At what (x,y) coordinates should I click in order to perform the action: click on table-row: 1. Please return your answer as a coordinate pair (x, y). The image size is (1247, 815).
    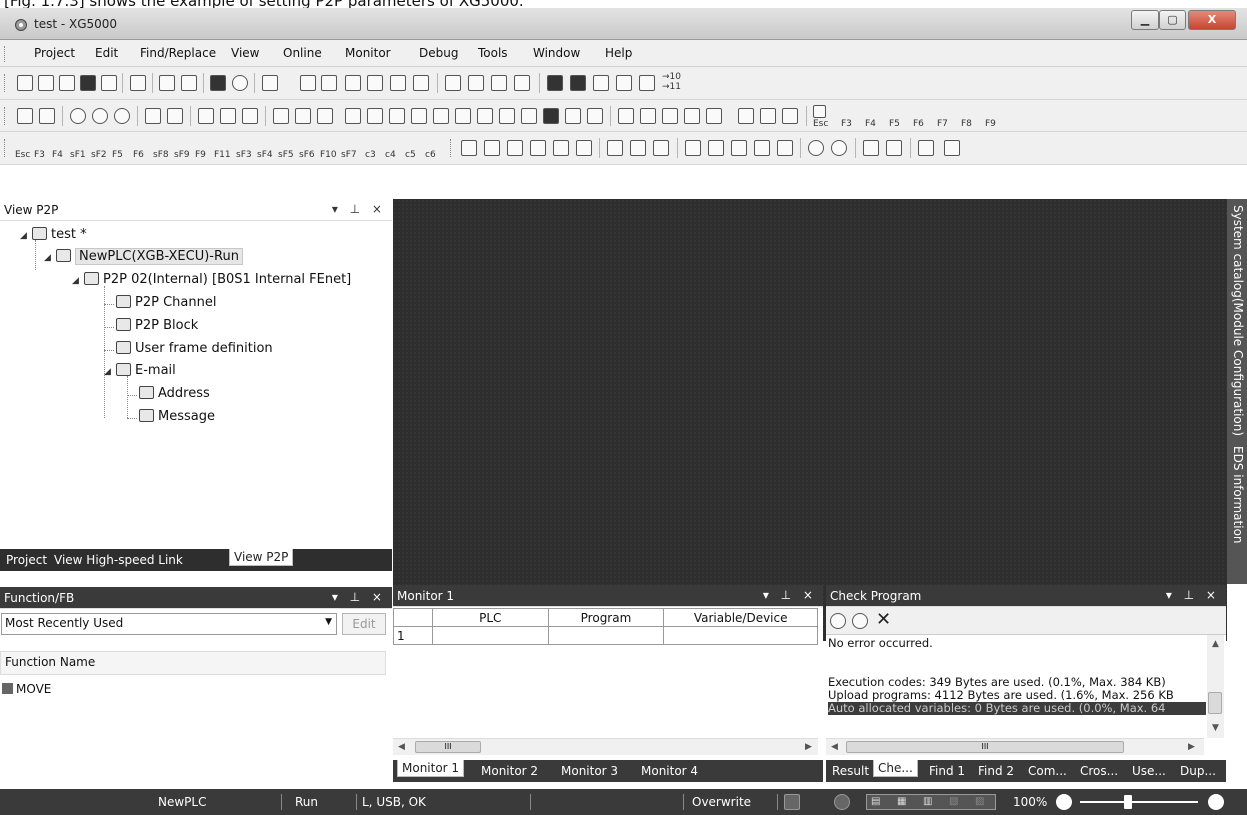
    Looking at the image, I should click on (605, 635).